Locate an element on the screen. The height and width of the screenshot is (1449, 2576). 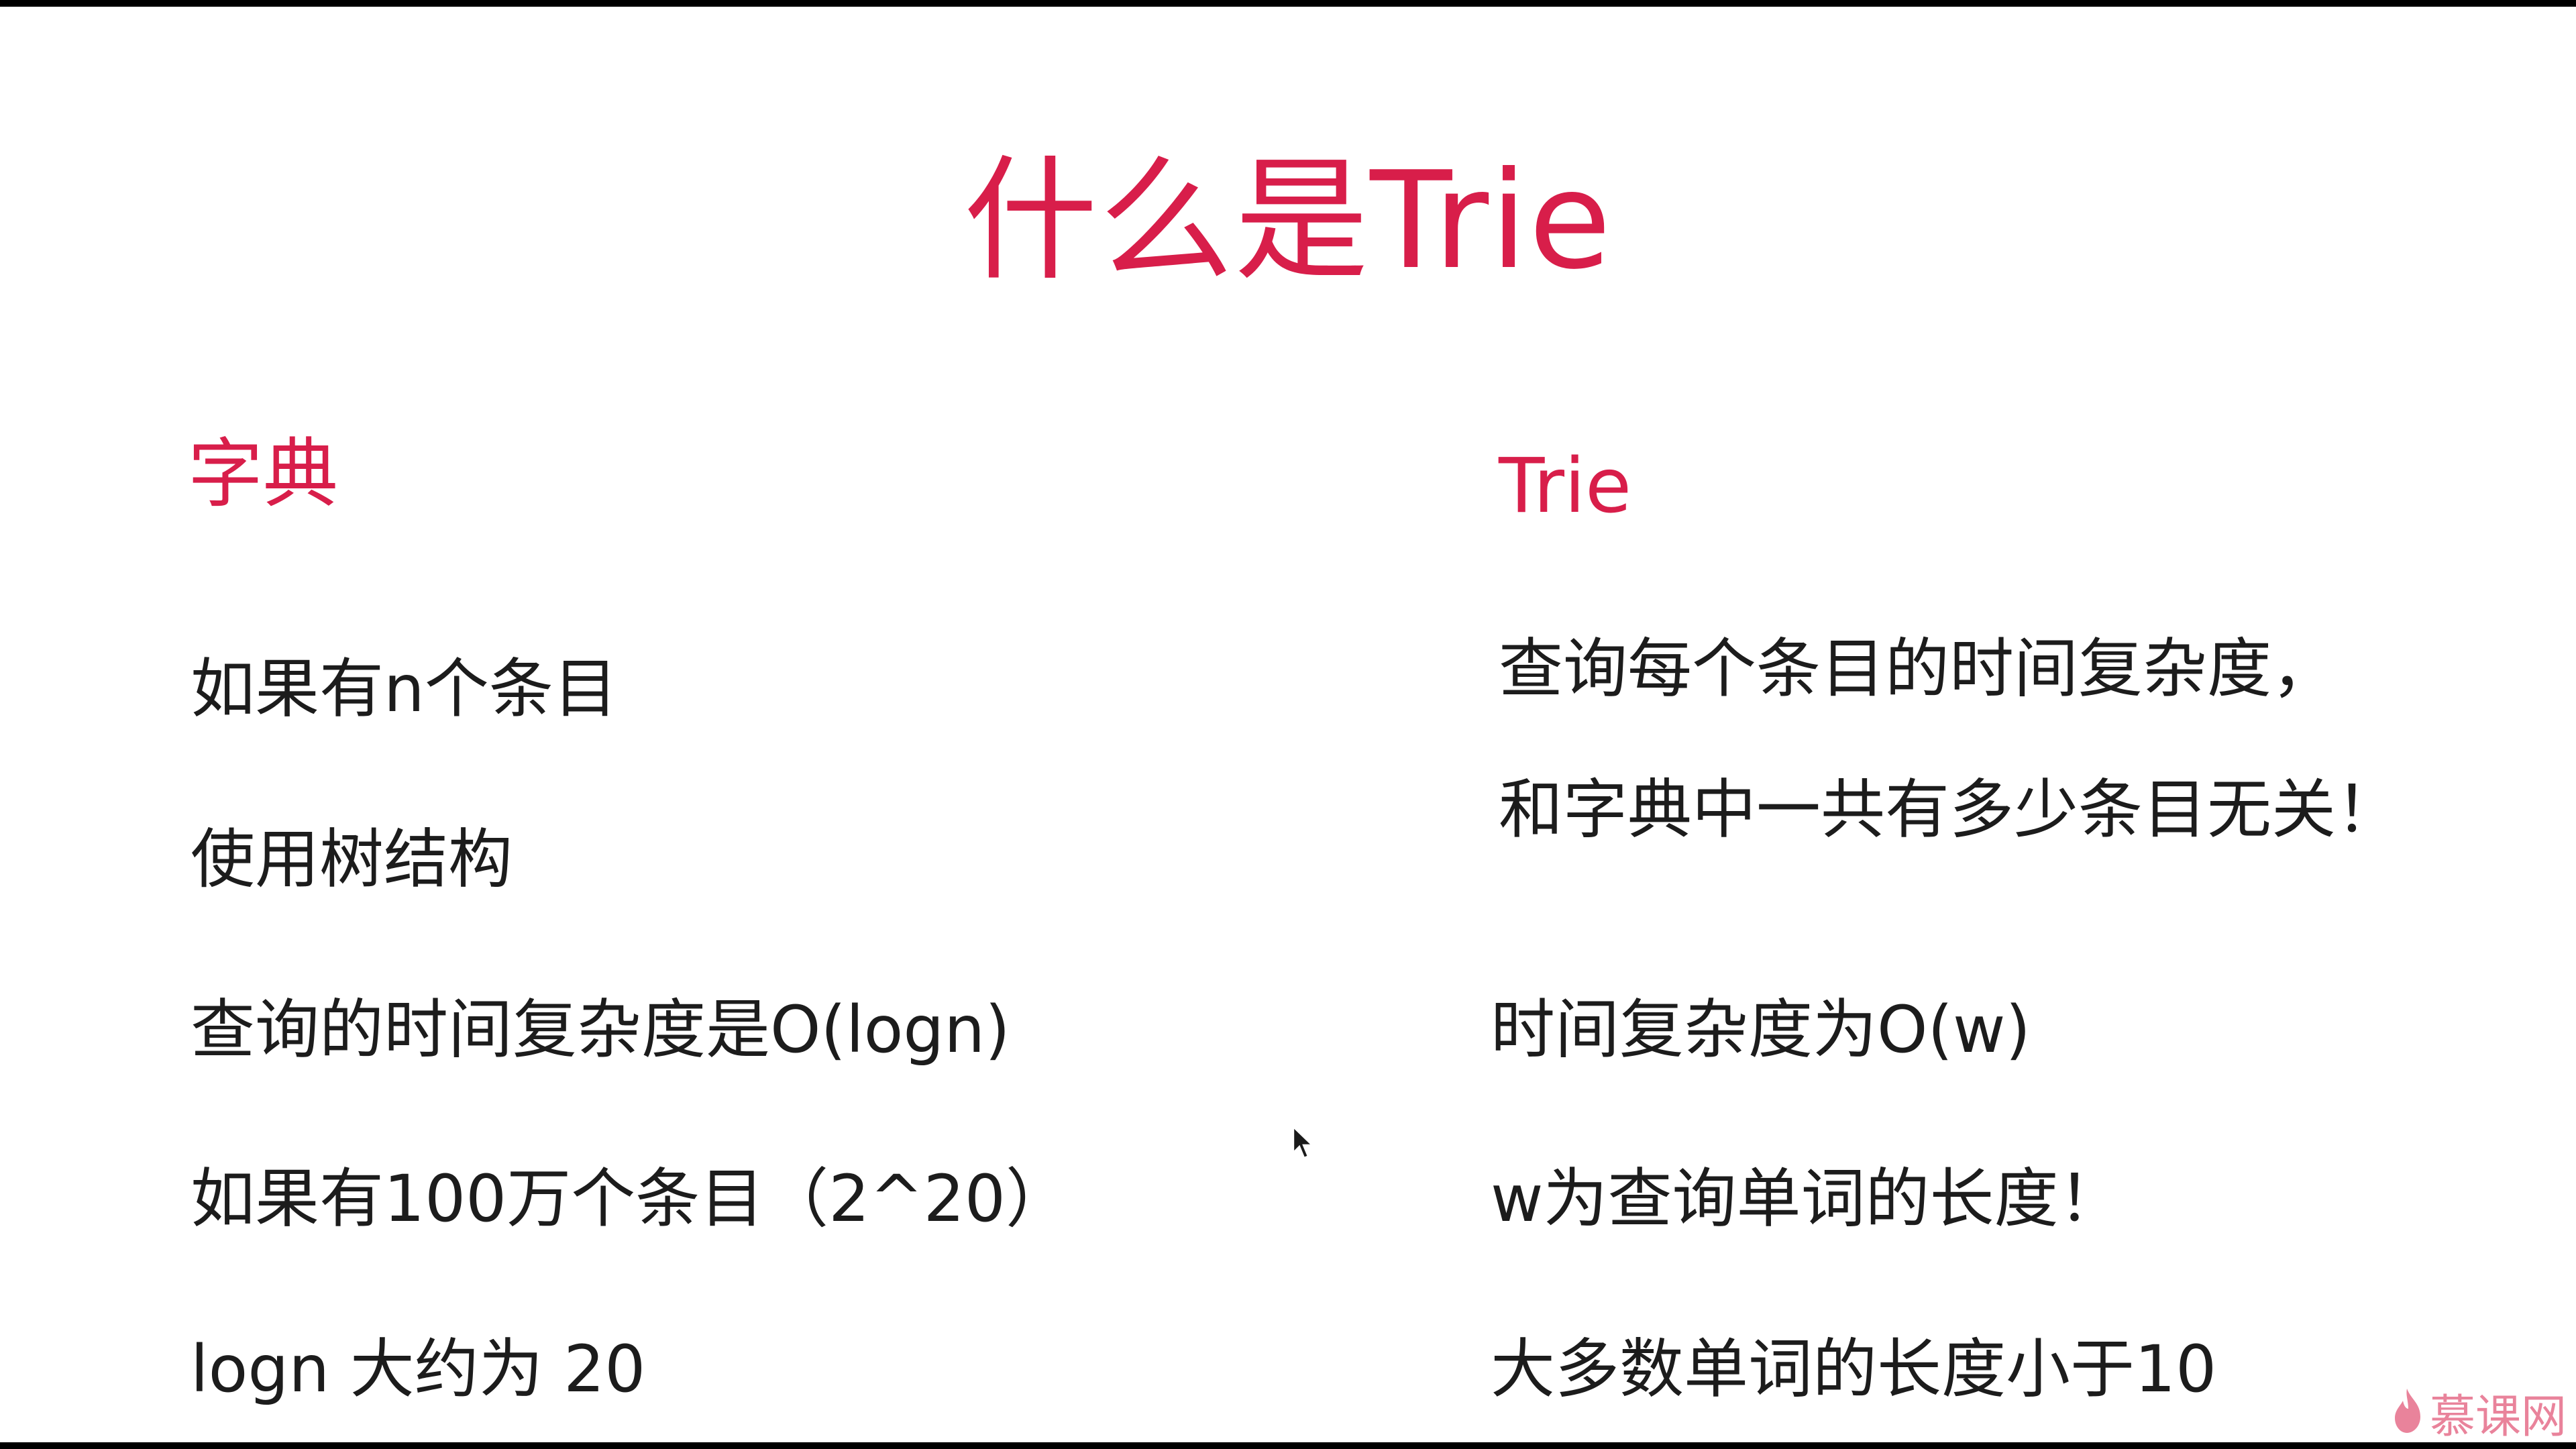
right-column-heading: Trie is located at coordinates (1565, 486).